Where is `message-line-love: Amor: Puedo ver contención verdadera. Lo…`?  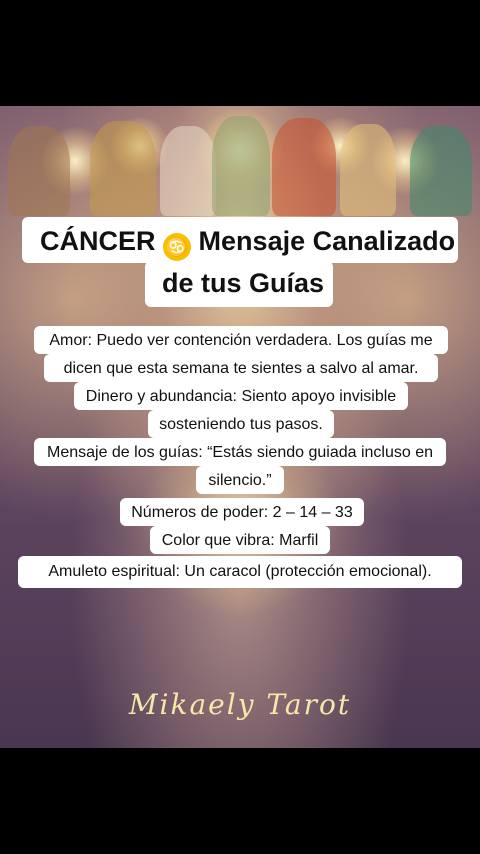 message-line-love: Amor: Puedo ver contención verdadera. Lo… is located at coordinates (241, 340).